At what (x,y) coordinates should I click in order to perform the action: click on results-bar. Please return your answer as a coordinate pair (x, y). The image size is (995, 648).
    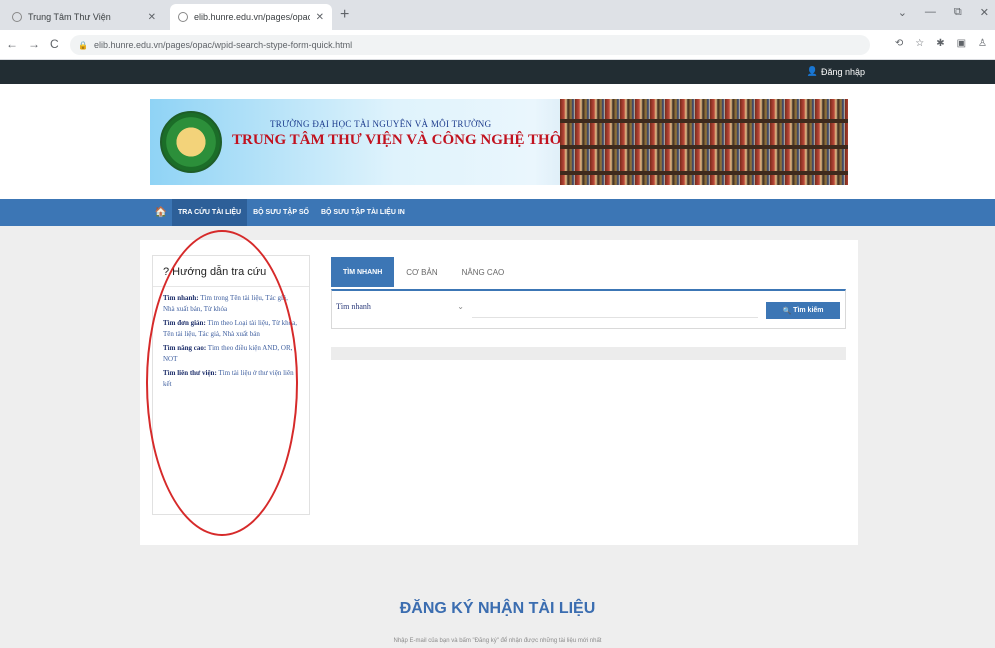
    Looking at the image, I should click on (588, 353).